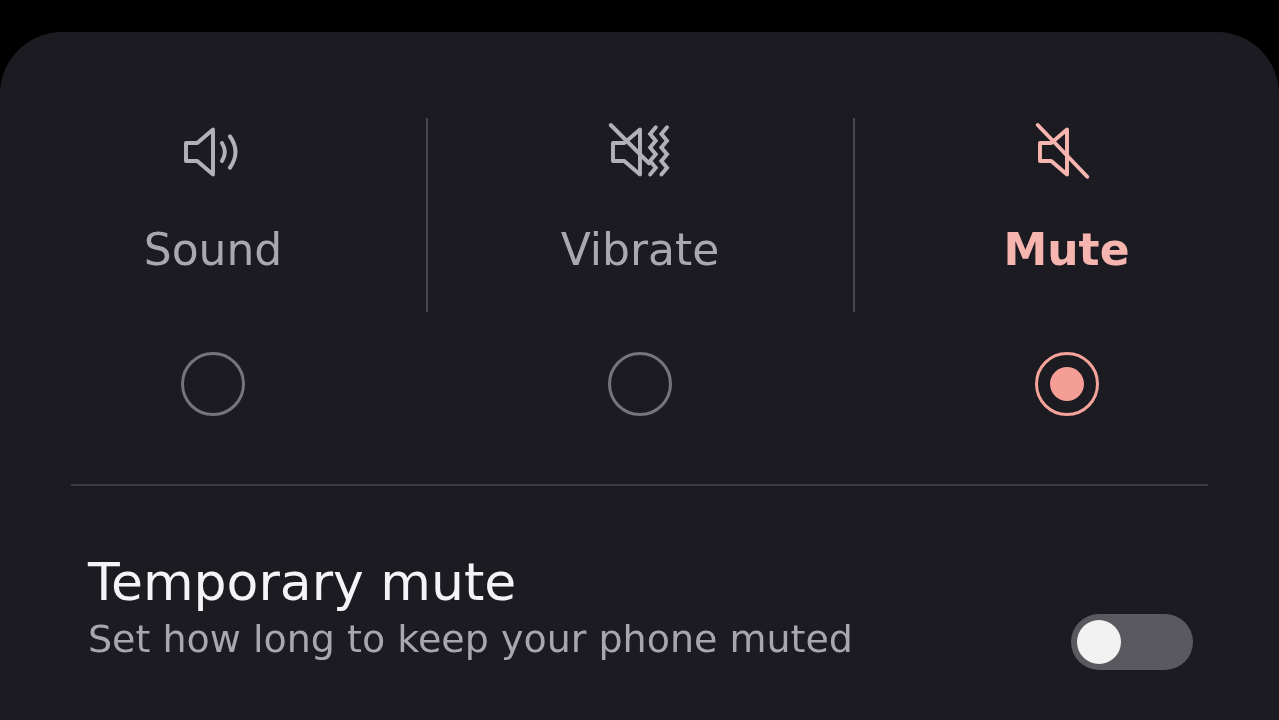 This screenshot has width=1279, height=720. Describe the element at coordinates (1066, 250) in the screenshot. I see `mode-label: Mute` at that location.